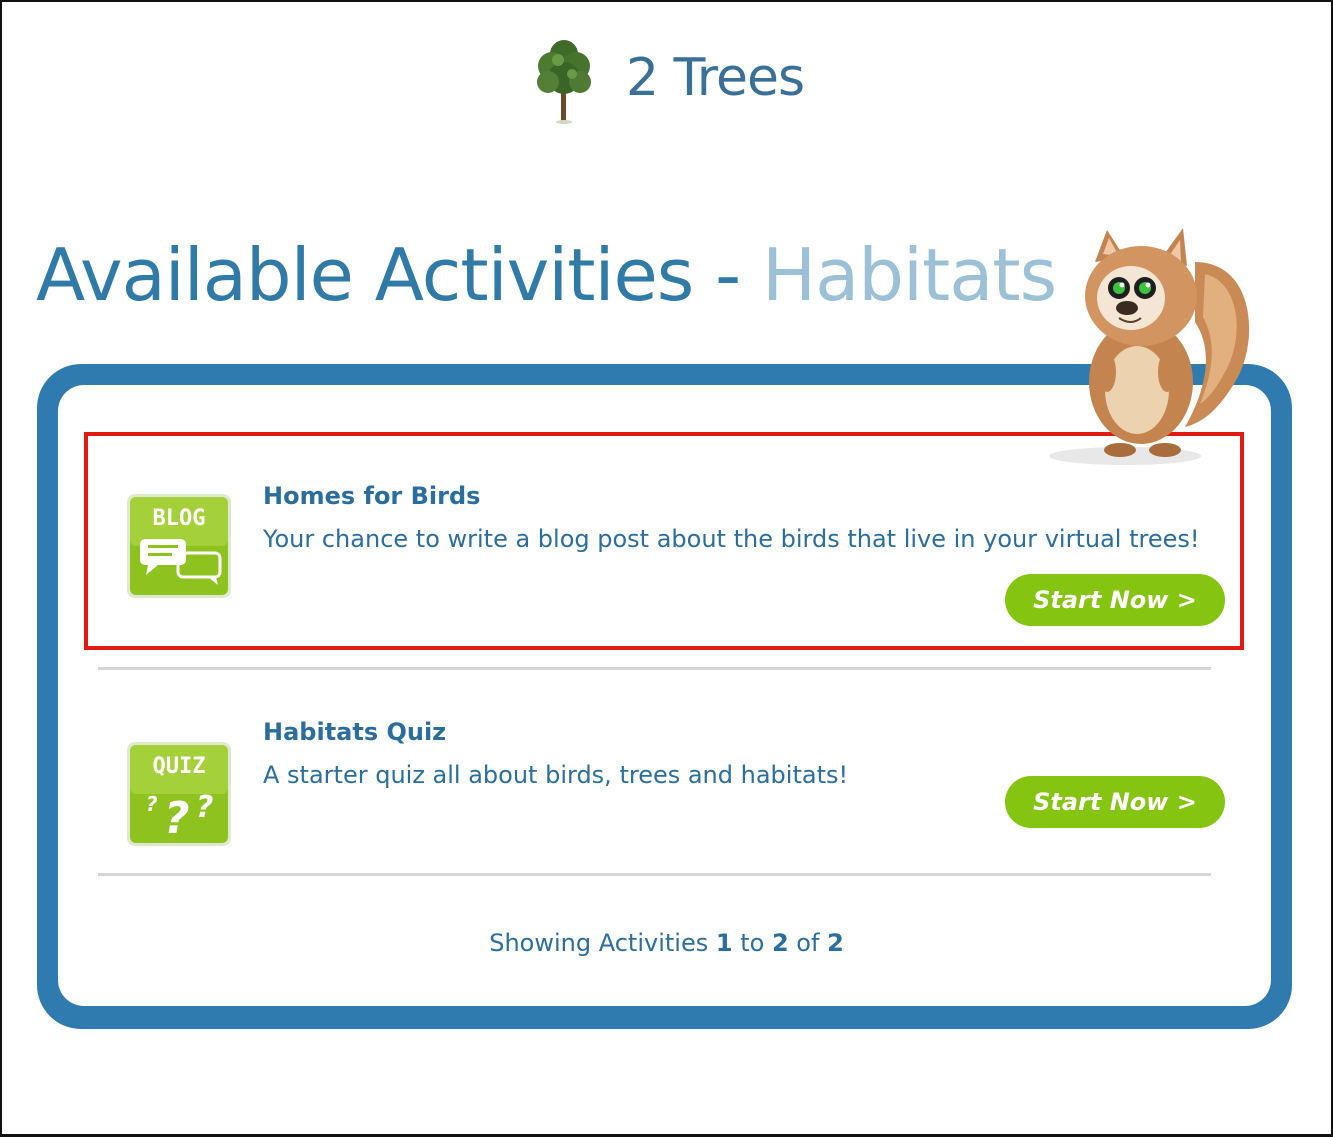  What do you see at coordinates (835, 943) in the screenshot?
I see `pager-total: 2` at bounding box center [835, 943].